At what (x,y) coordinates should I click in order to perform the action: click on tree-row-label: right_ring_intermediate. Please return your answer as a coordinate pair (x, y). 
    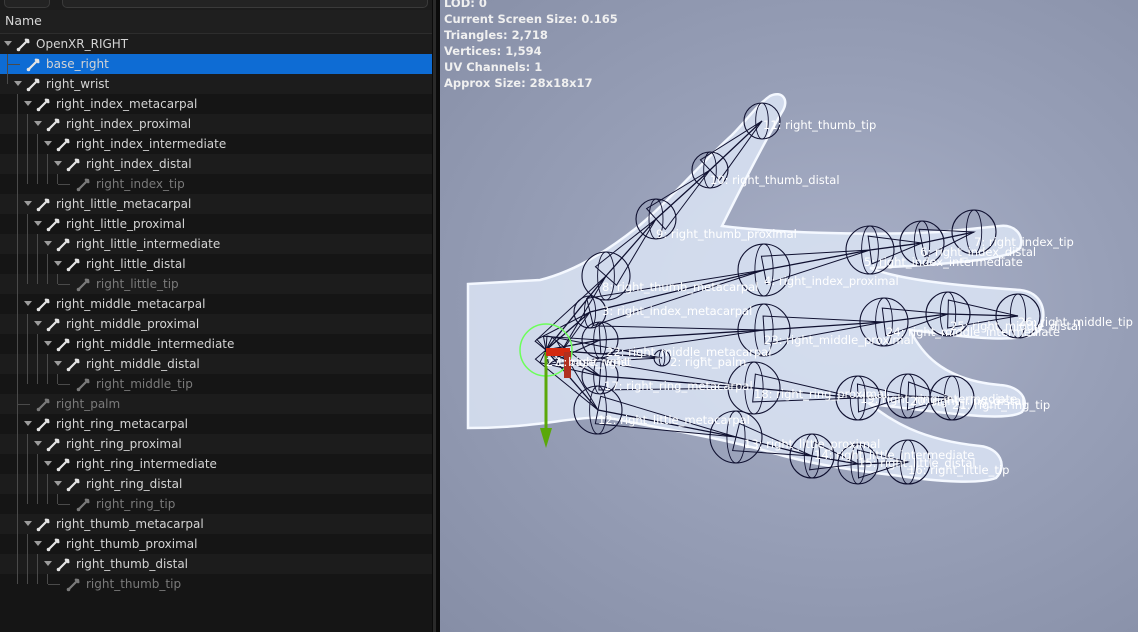
    Looking at the image, I should click on (146, 464).